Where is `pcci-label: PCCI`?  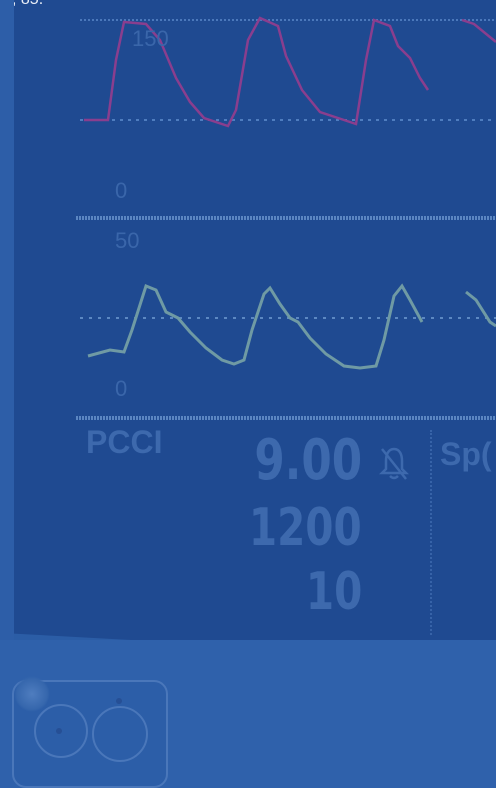 pcci-label: PCCI is located at coordinates (124, 442).